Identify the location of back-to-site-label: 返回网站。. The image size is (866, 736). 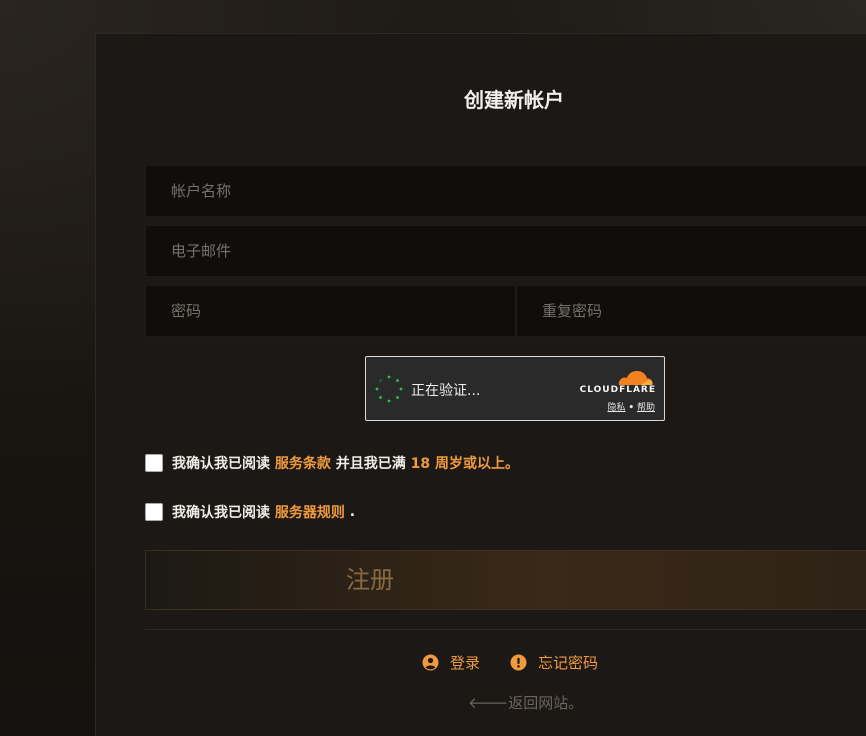
(546, 703).